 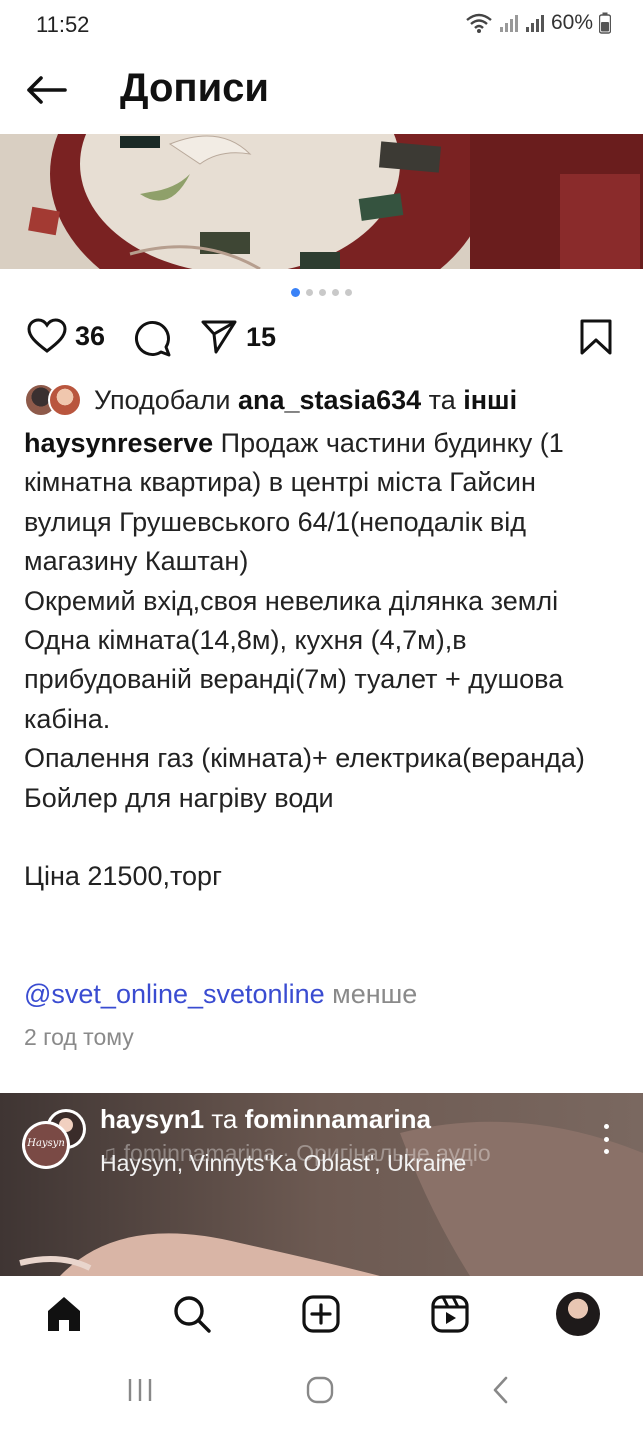 I want to click on nav-reels, so click(x=450, y=1314).